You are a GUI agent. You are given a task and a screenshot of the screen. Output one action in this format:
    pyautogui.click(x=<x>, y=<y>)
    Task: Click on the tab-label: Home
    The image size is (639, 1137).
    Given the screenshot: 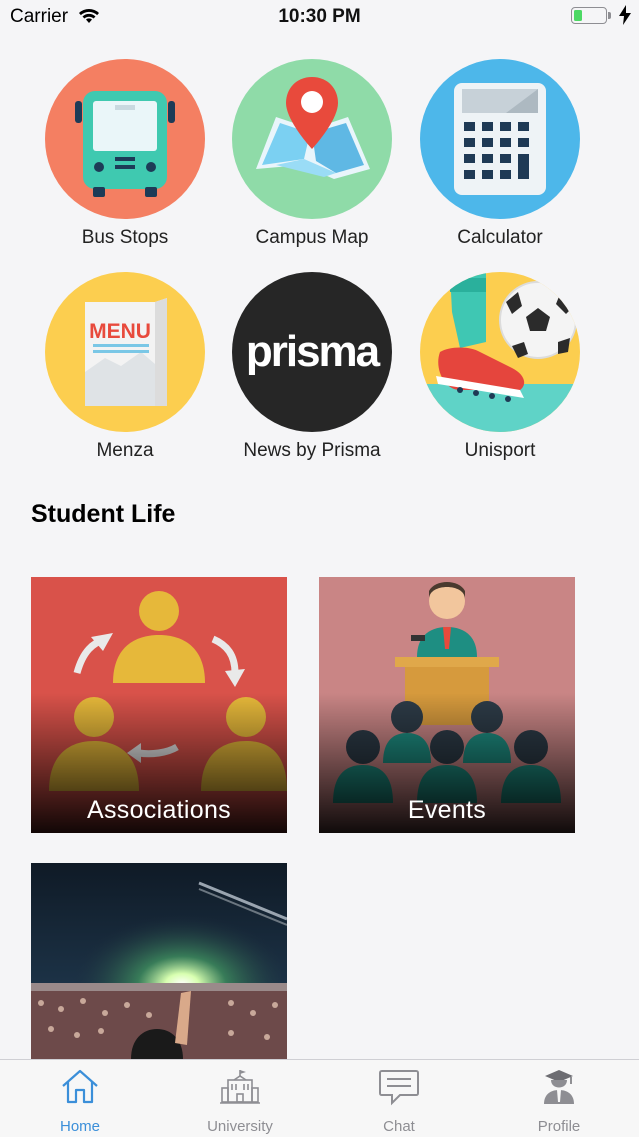 What is the action you would take?
    pyautogui.click(x=79, y=1126)
    